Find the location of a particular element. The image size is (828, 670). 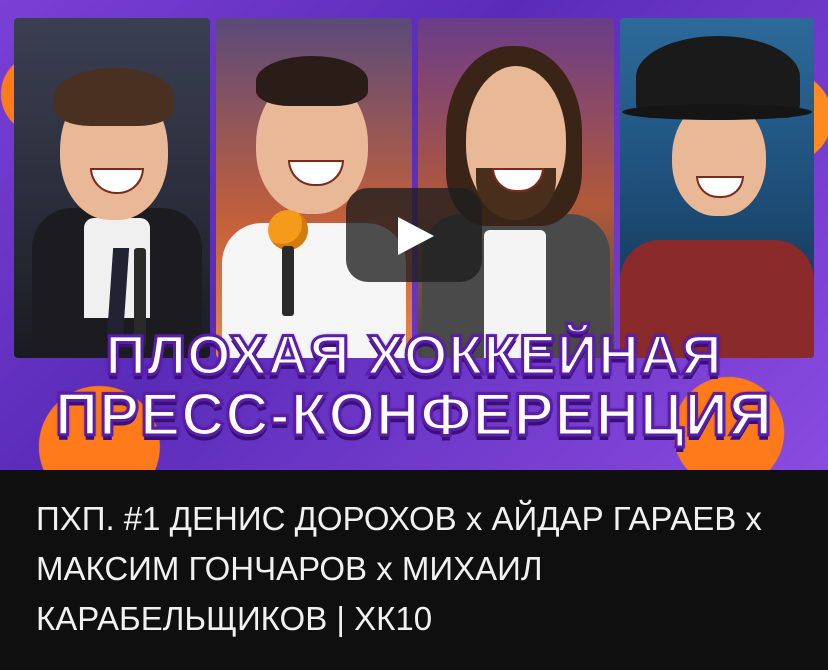

thumbnail-title-line1: ПЛОХАЯ ХОККЕЙНАЯ is located at coordinates (413, 355).